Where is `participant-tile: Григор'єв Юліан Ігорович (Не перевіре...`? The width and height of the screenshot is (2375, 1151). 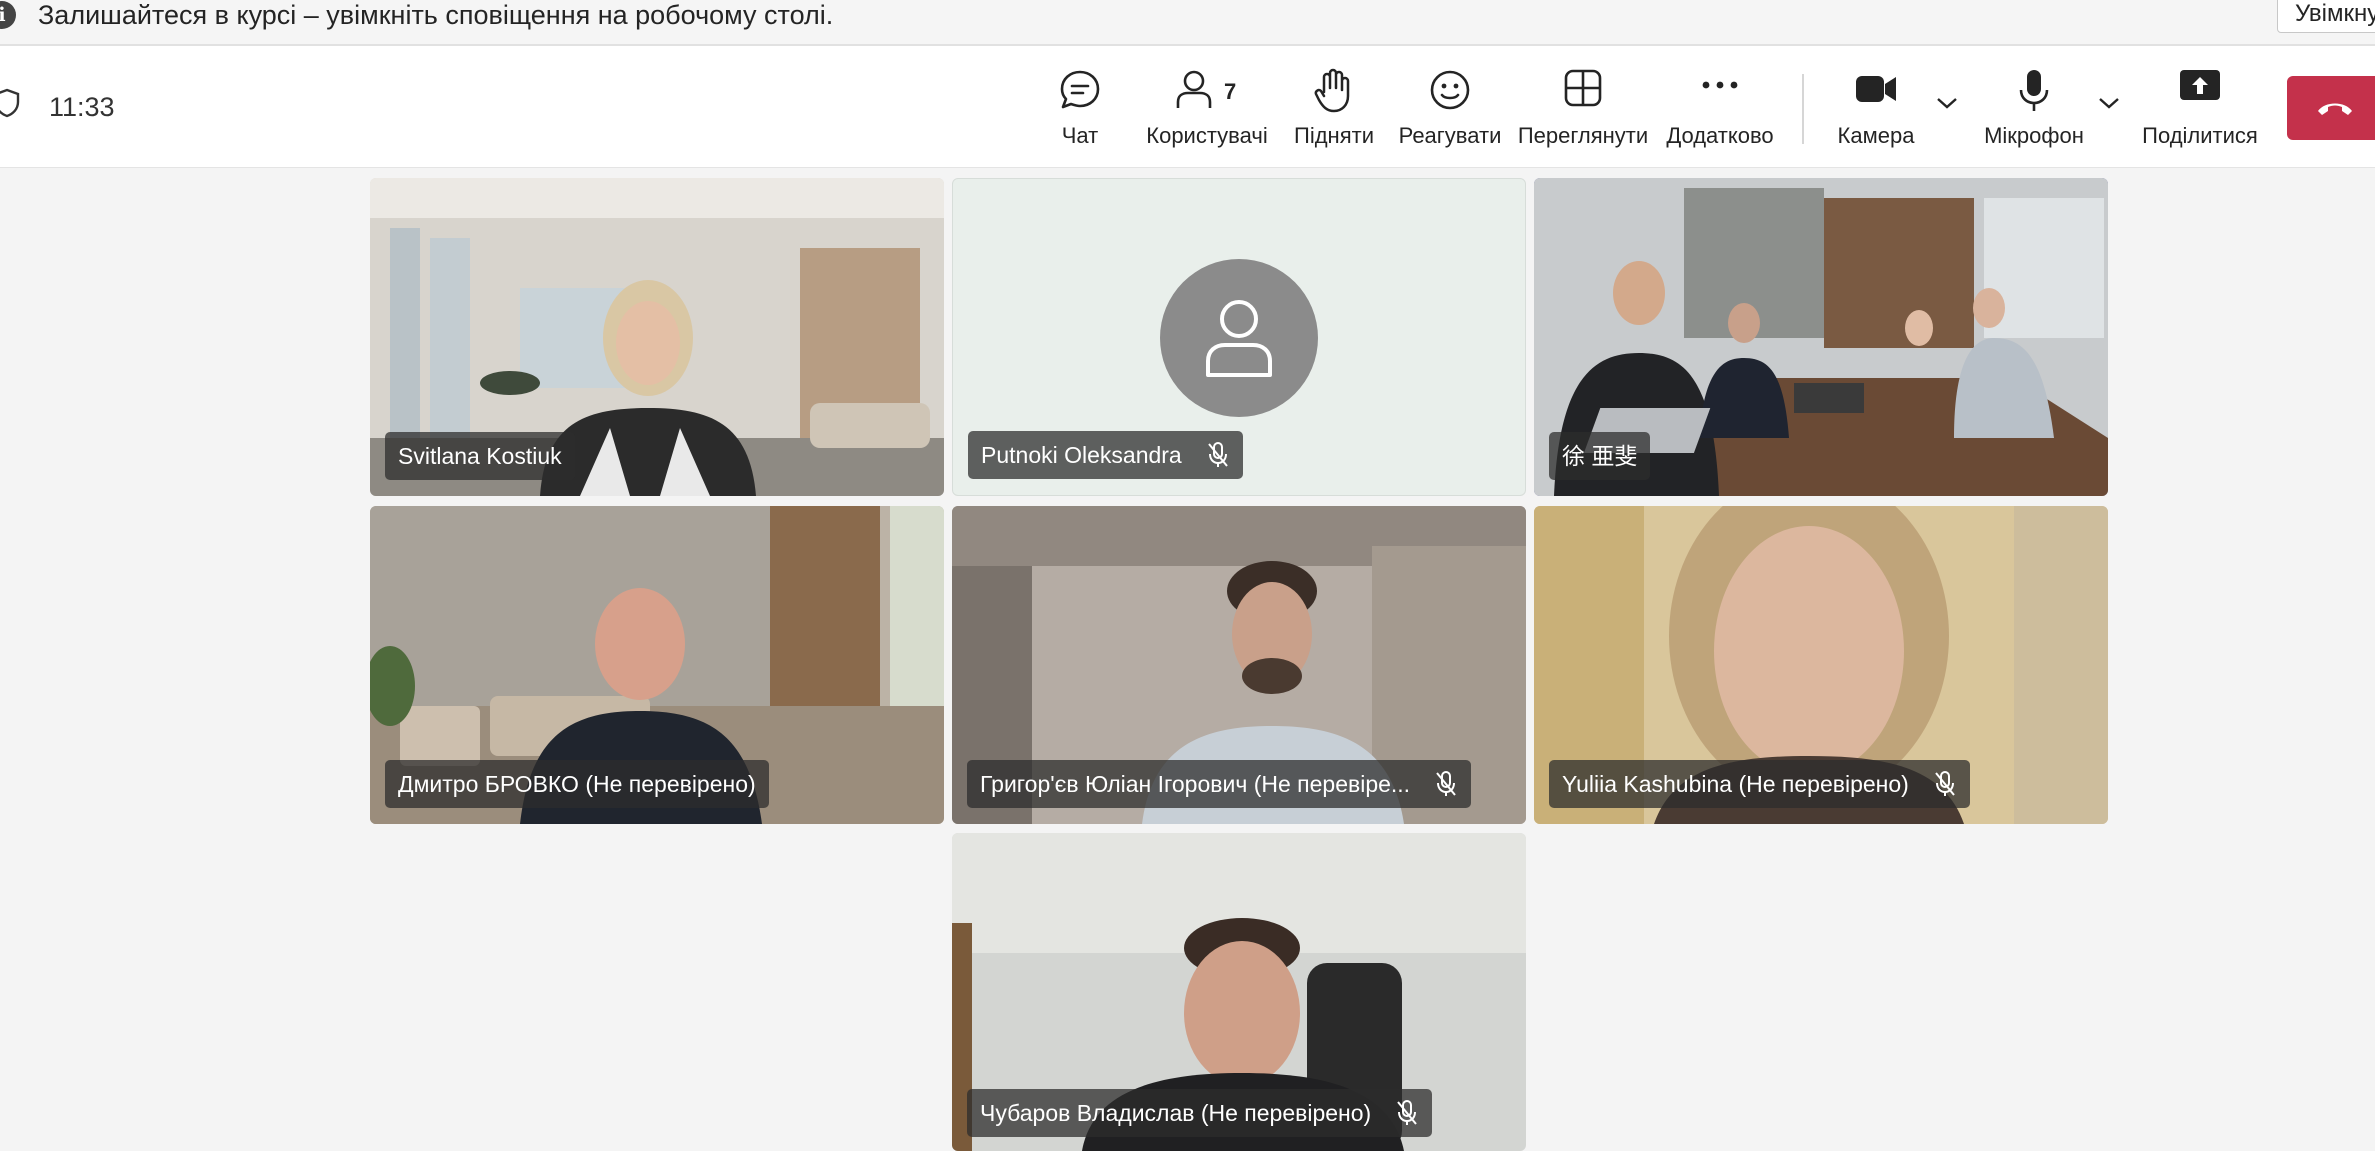 participant-tile: Григор'єв Юліан Ігорович (Не перевіре... is located at coordinates (1239, 665).